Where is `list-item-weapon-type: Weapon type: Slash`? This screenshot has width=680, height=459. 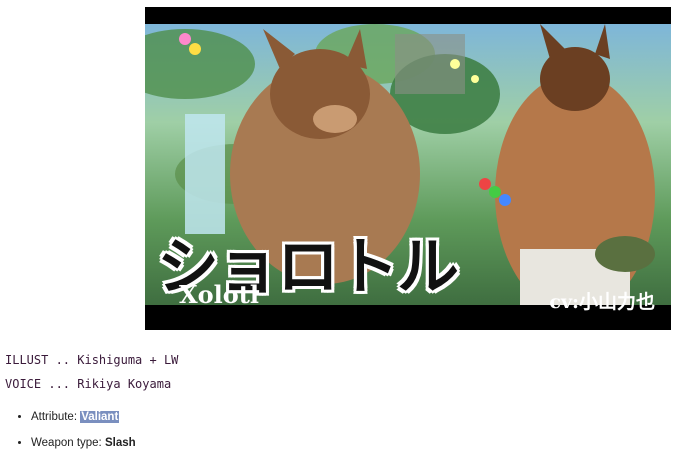
list-item-weapon-type: Weapon type: Slash is located at coordinates (83, 443).